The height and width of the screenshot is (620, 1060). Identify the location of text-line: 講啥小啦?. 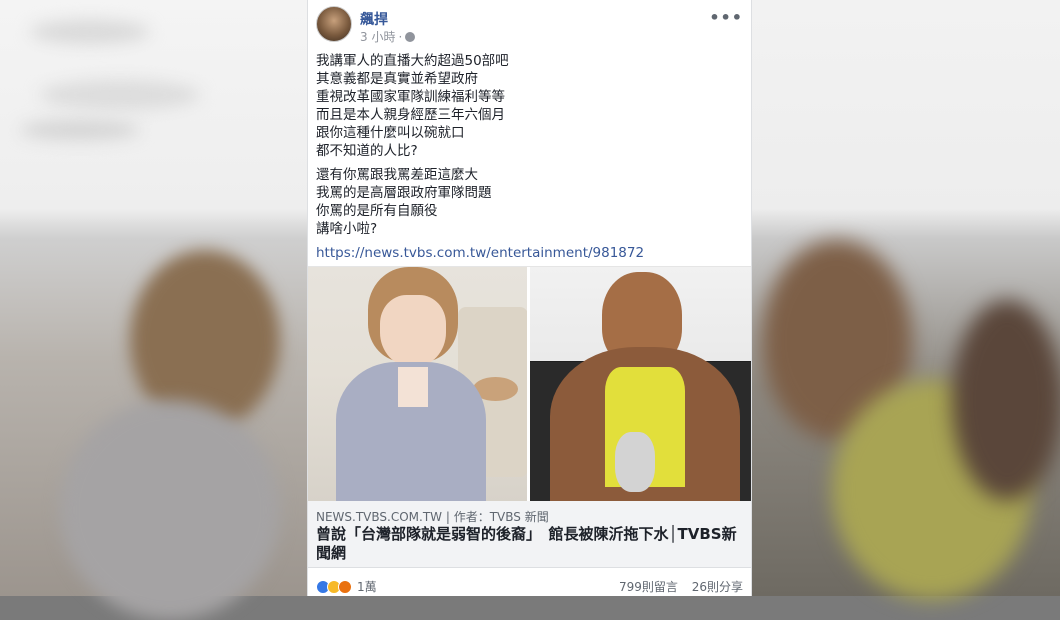
(347, 229).